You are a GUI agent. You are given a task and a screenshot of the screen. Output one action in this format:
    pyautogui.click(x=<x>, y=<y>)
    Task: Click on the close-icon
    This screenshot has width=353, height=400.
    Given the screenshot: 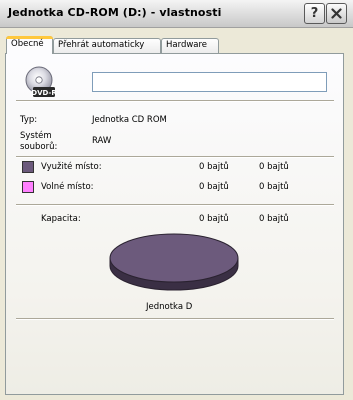 What is the action you would take?
    pyautogui.click(x=336, y=13)
    